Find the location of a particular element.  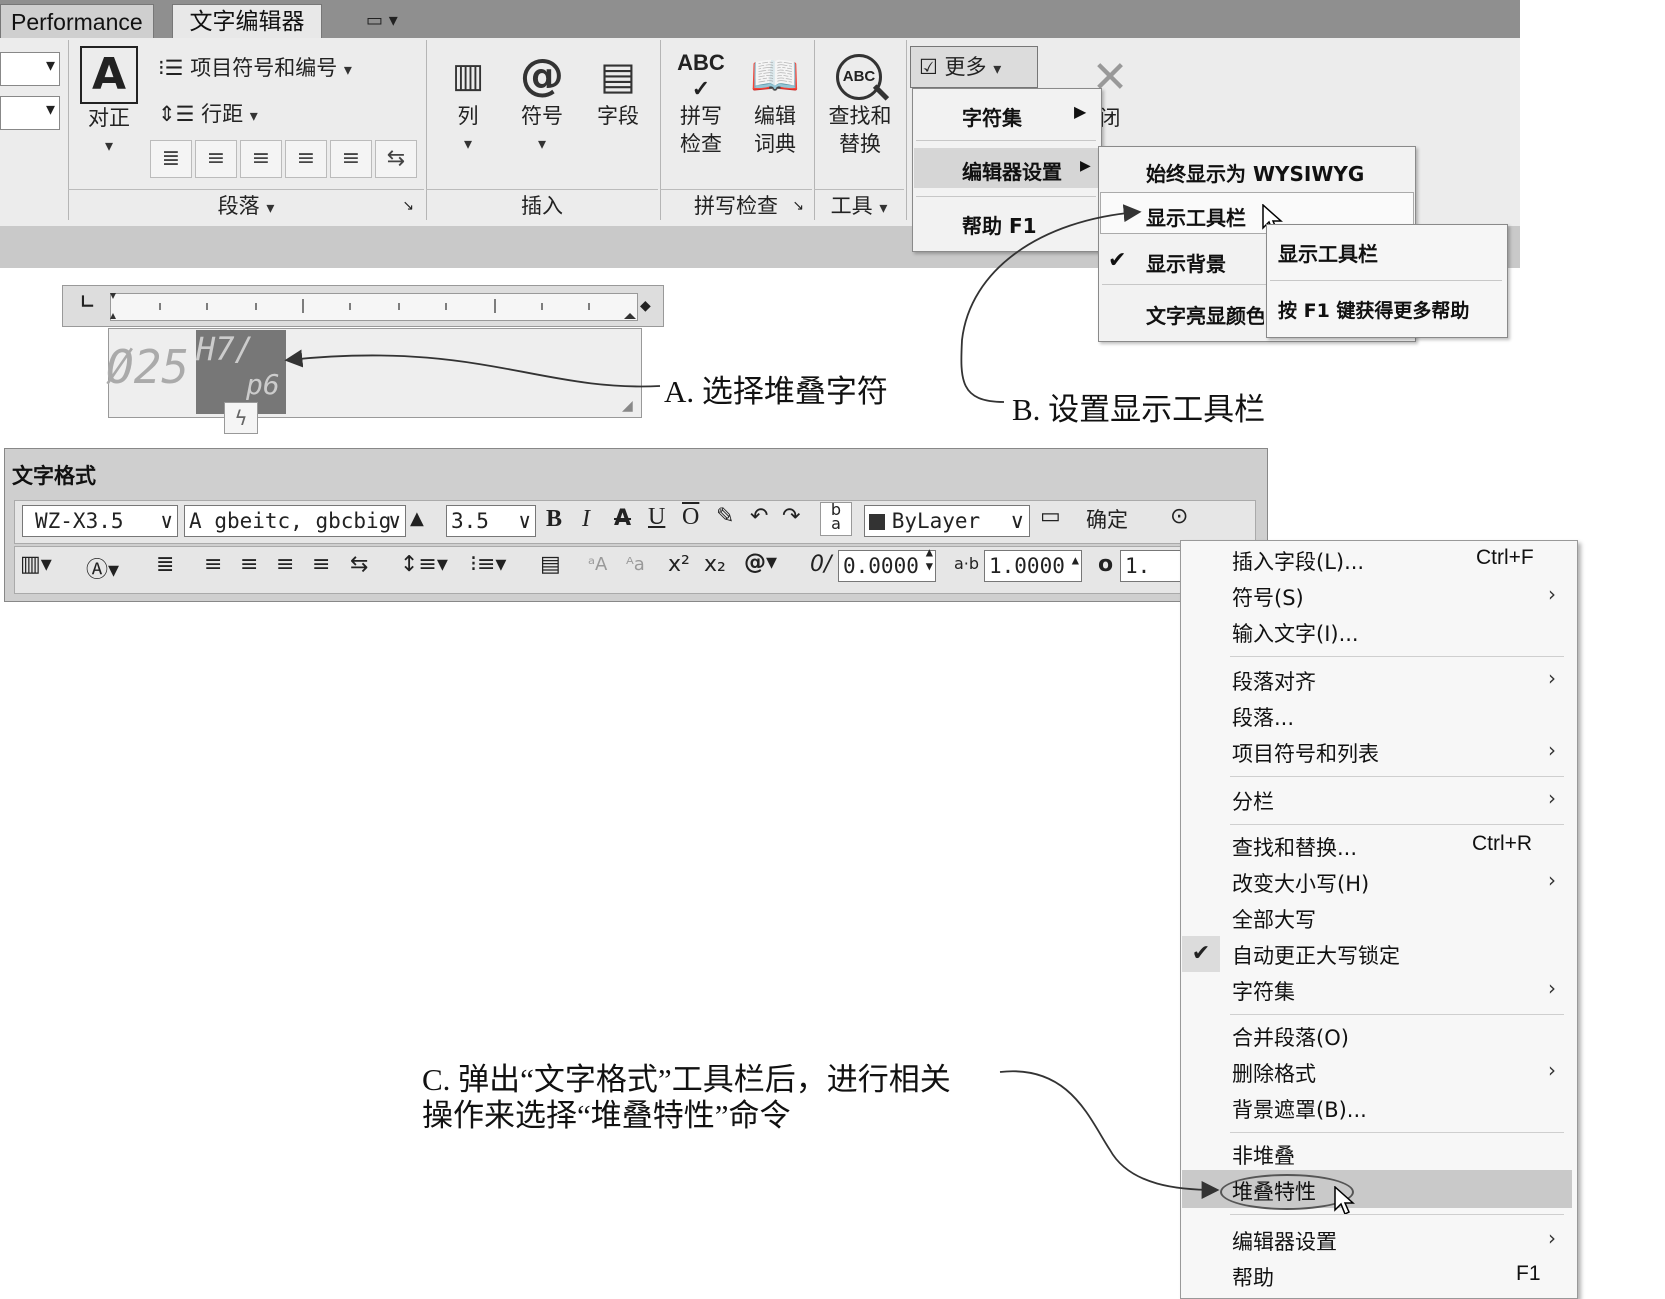

annotation-a: A. 选择堆叠字符 is located at coordinates (776, 391).